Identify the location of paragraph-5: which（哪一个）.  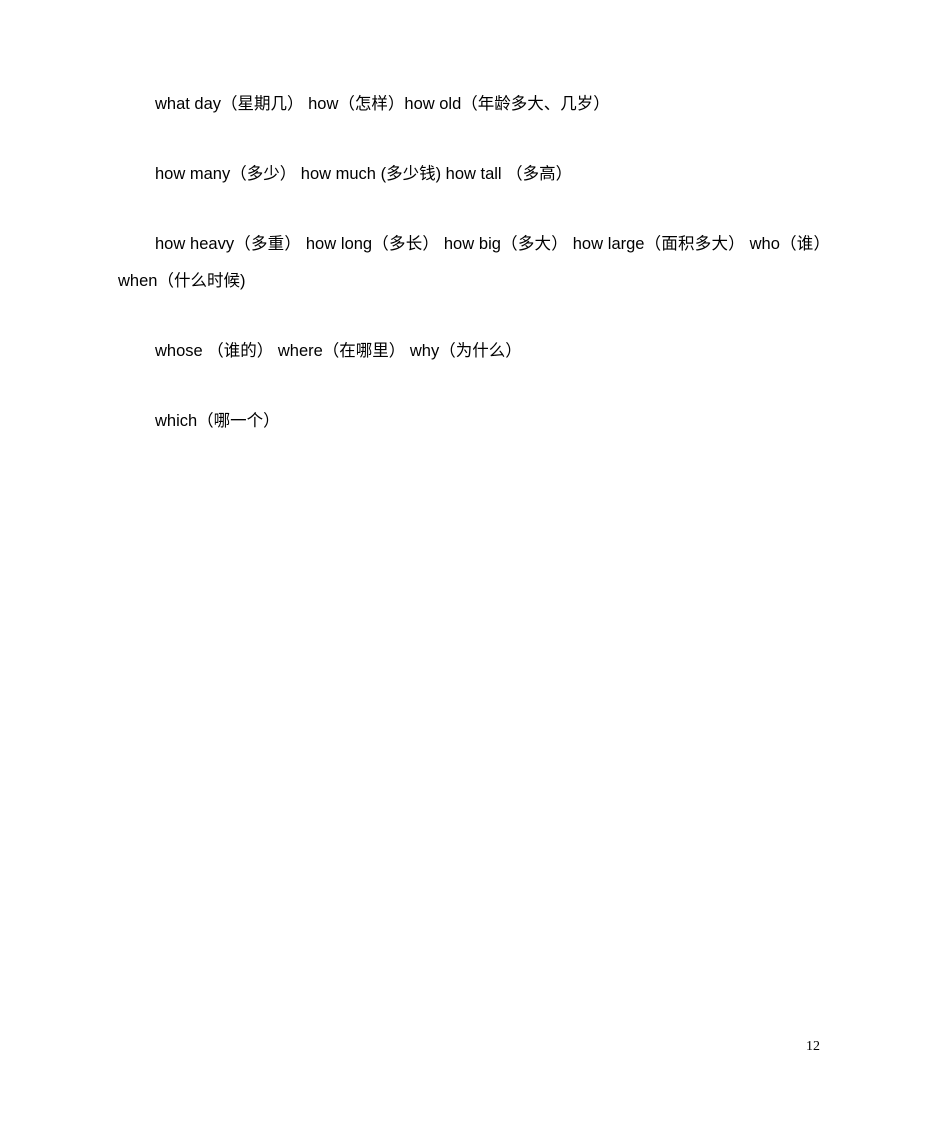
(217, 421).